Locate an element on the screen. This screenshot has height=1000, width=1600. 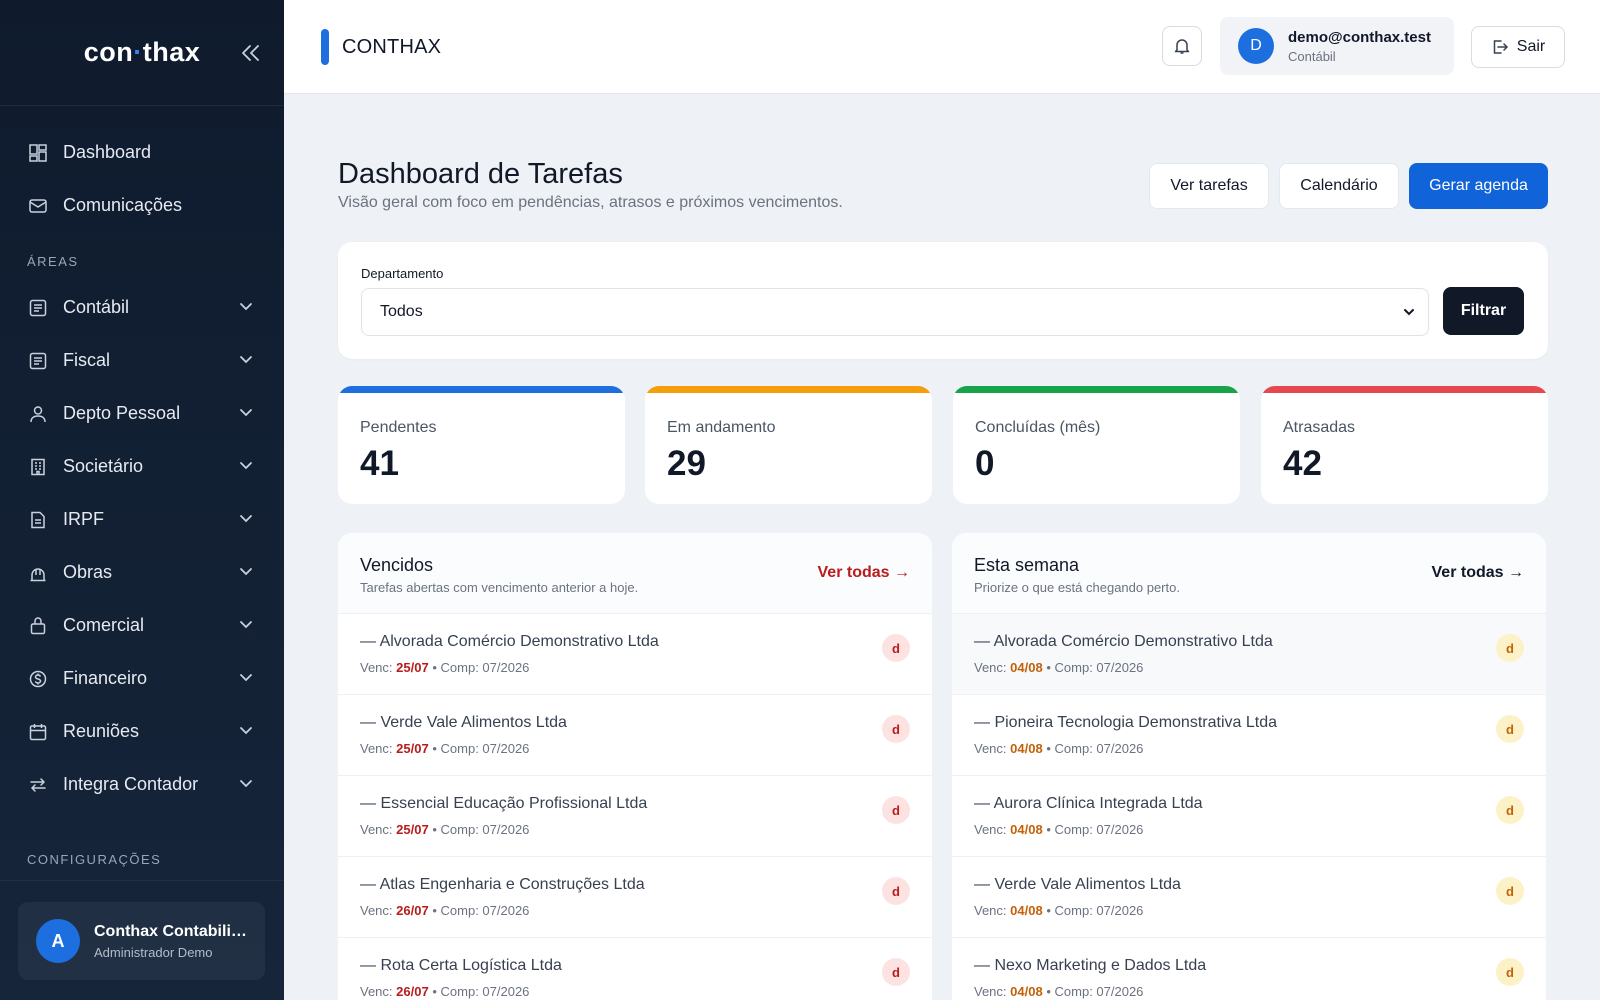
sidebar-item-irpf: IRPF is located at coordinates (142, 519).